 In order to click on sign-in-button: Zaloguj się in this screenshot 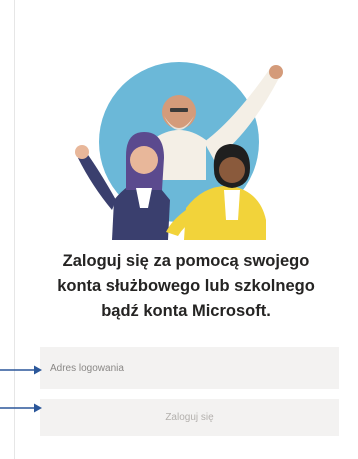, I will do `click(189, 417)`.